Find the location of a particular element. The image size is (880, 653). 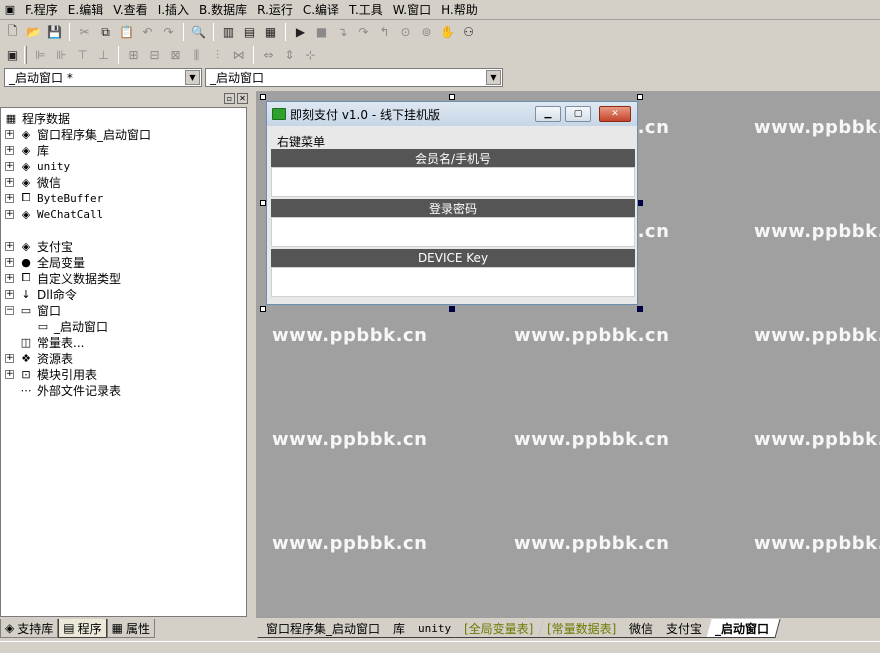

step-over-icon: ↷ is located at coordinates (363, 32).